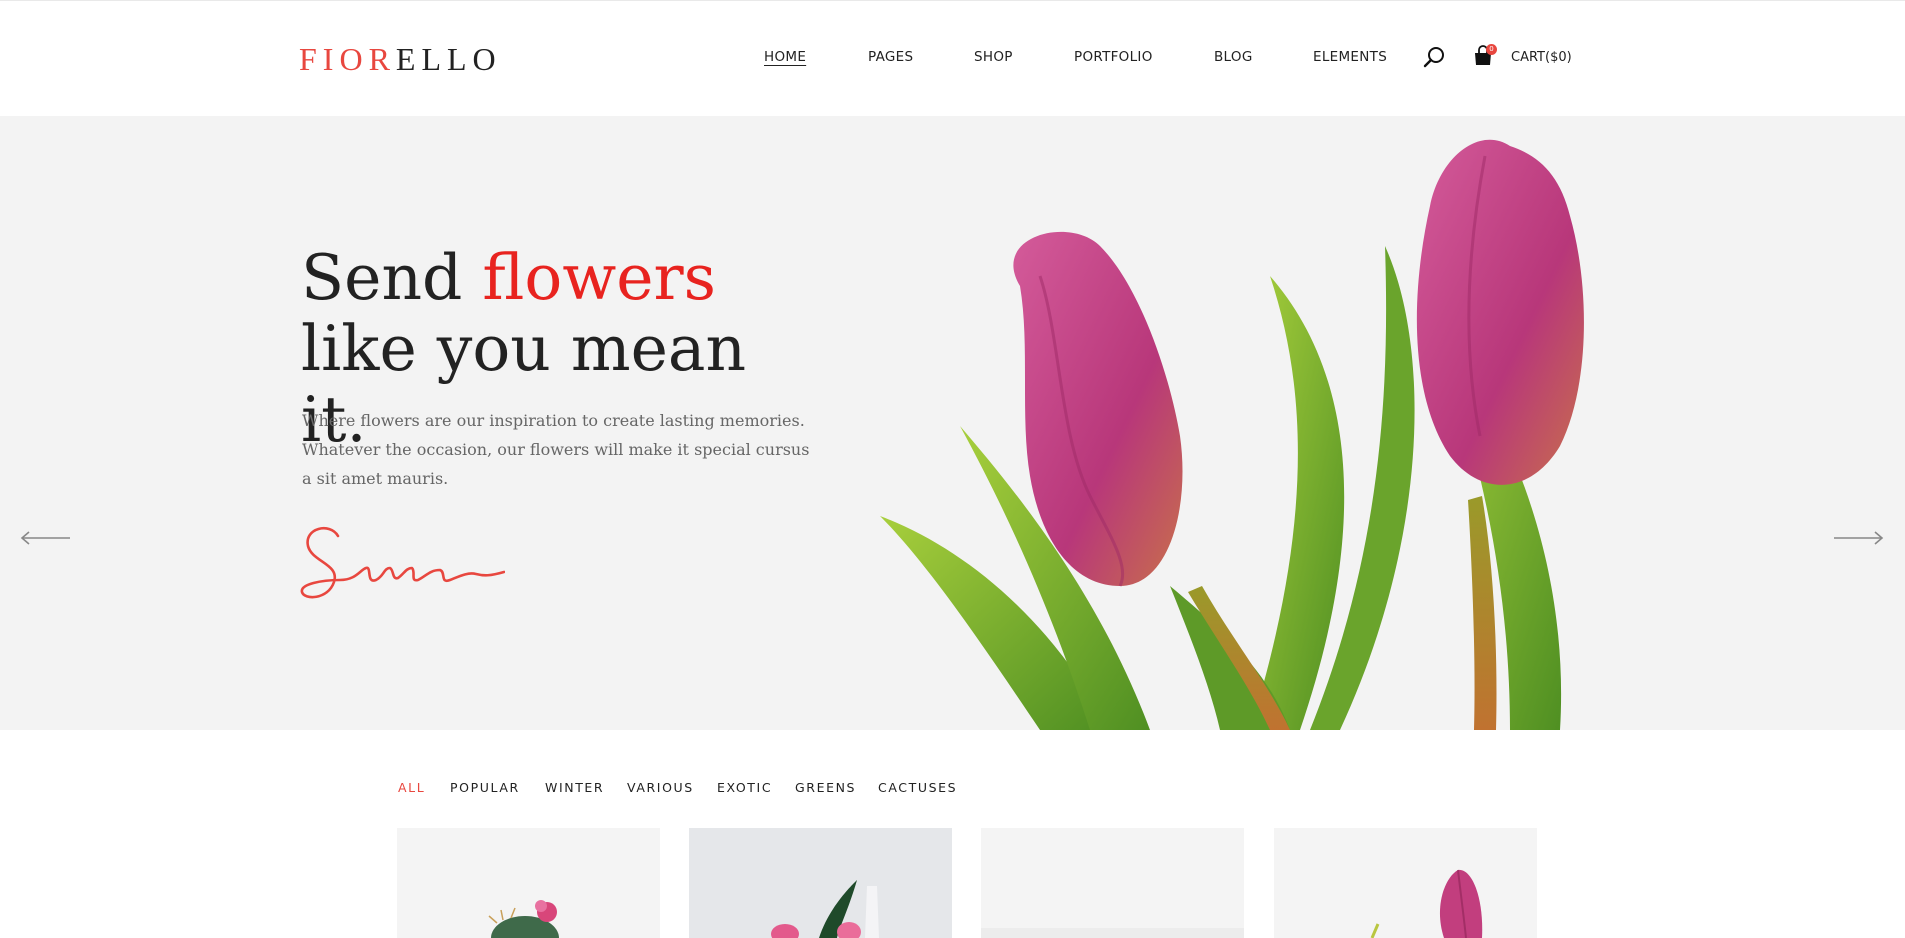 The height and width of the screenshot is (938, 1905). I want to click on nav-item-blog: BLOG, so click(1233, 57).